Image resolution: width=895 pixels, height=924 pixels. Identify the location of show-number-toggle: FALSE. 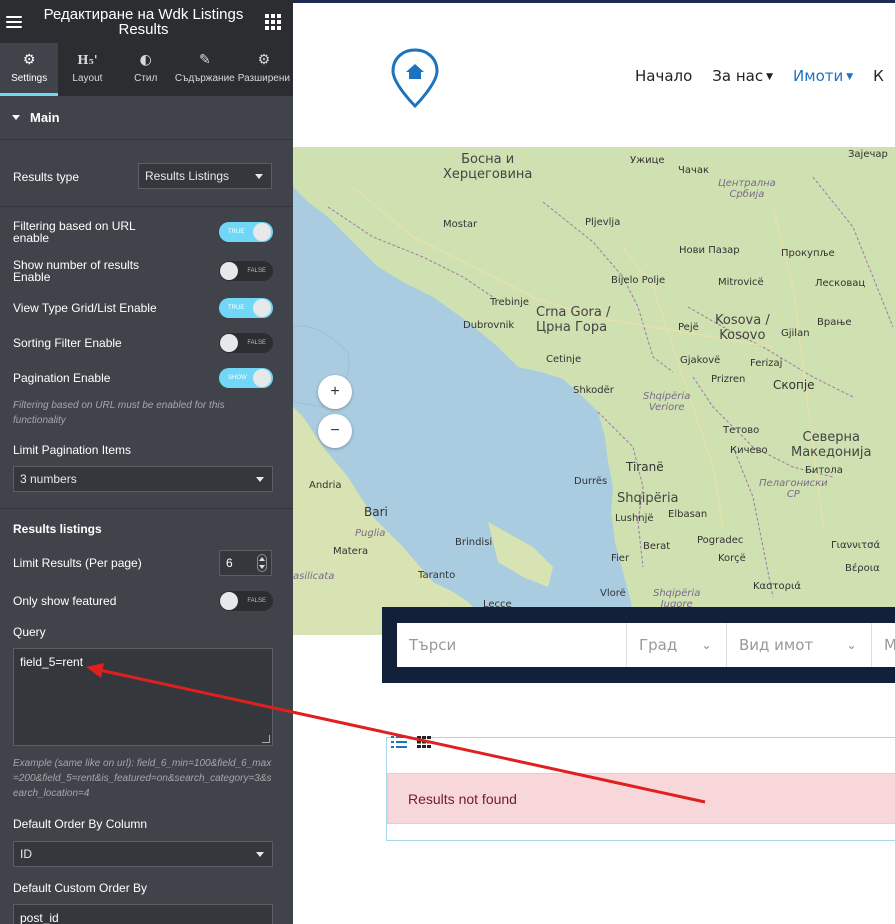
(246, 271).